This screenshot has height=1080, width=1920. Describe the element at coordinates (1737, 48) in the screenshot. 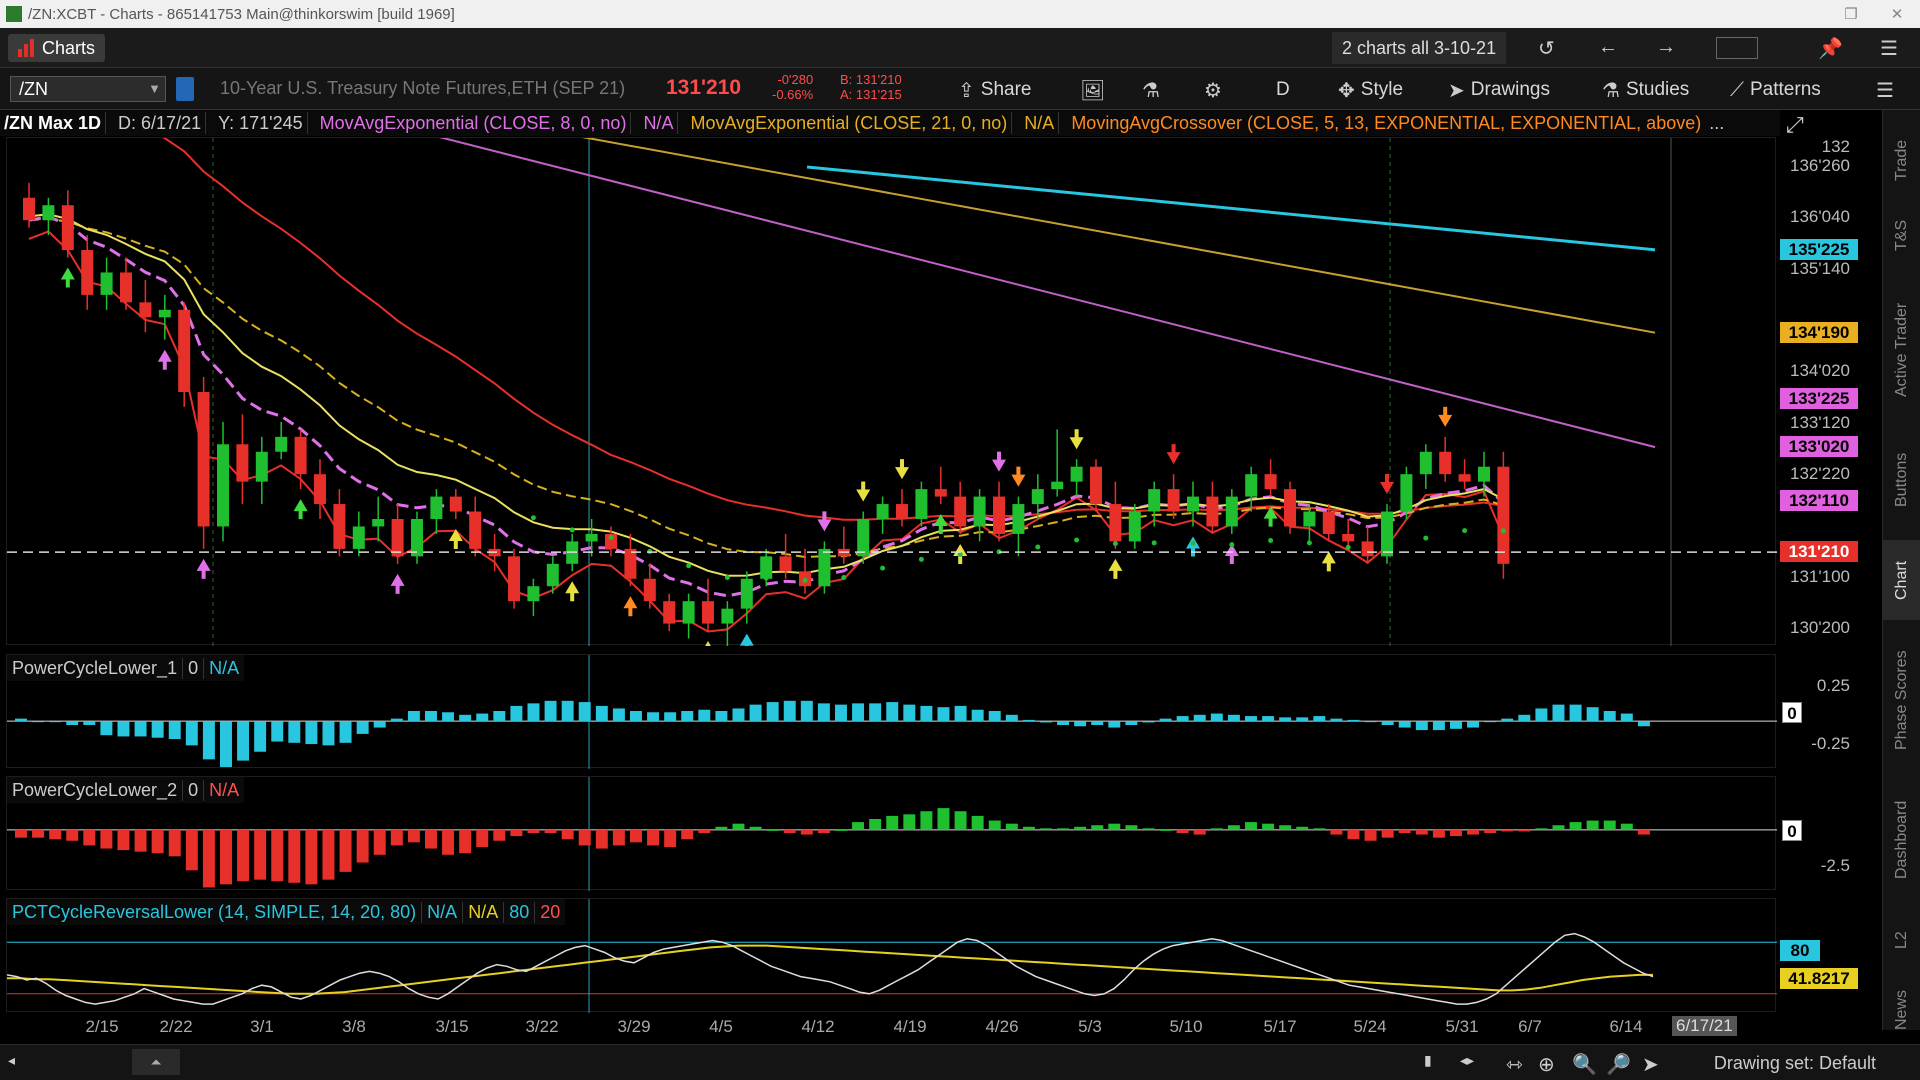

I see `color-scheme-swatch` at that location.